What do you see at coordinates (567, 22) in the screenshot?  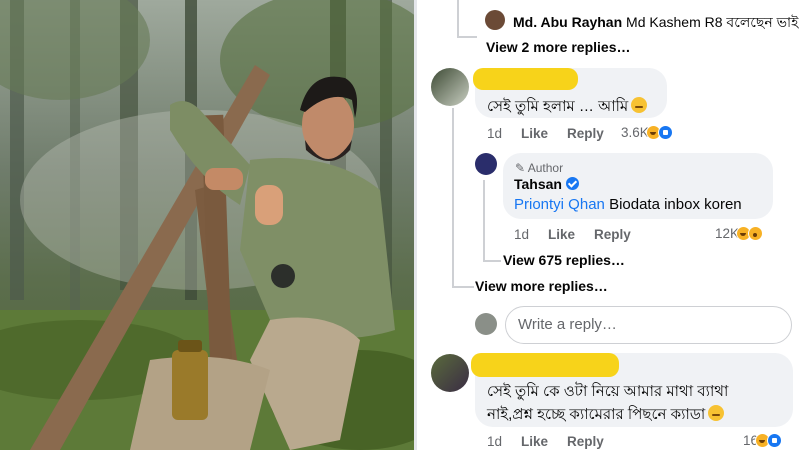 I see `reply-author: Md. Abu Rayhan` at bounding box center [567, 22].